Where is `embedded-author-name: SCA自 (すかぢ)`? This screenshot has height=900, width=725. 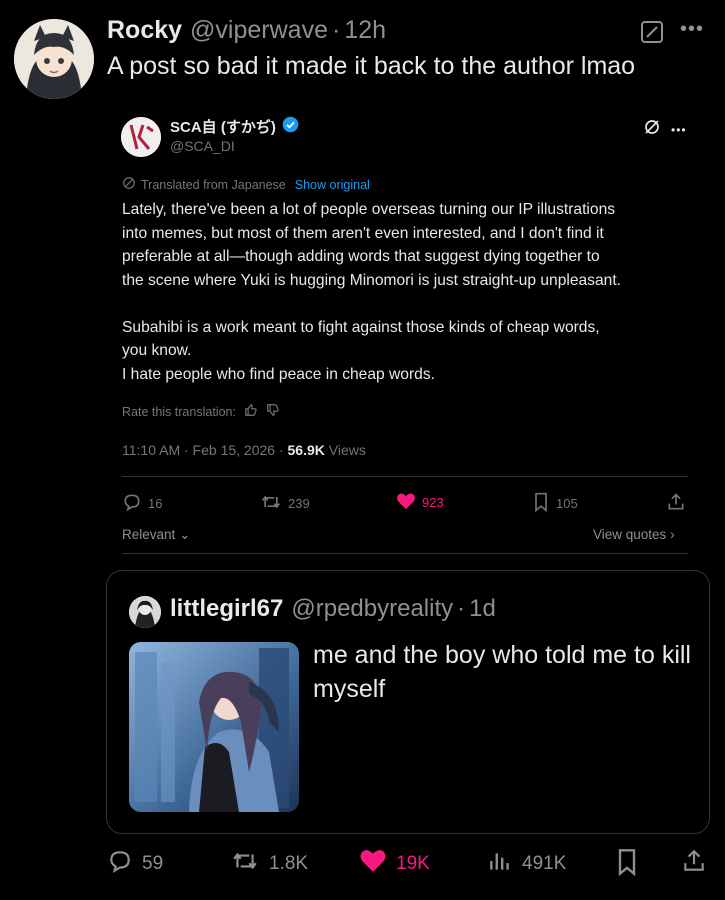
embedded-author-name: SCA自 (すかぢ) is located at coordinates (223, 127).